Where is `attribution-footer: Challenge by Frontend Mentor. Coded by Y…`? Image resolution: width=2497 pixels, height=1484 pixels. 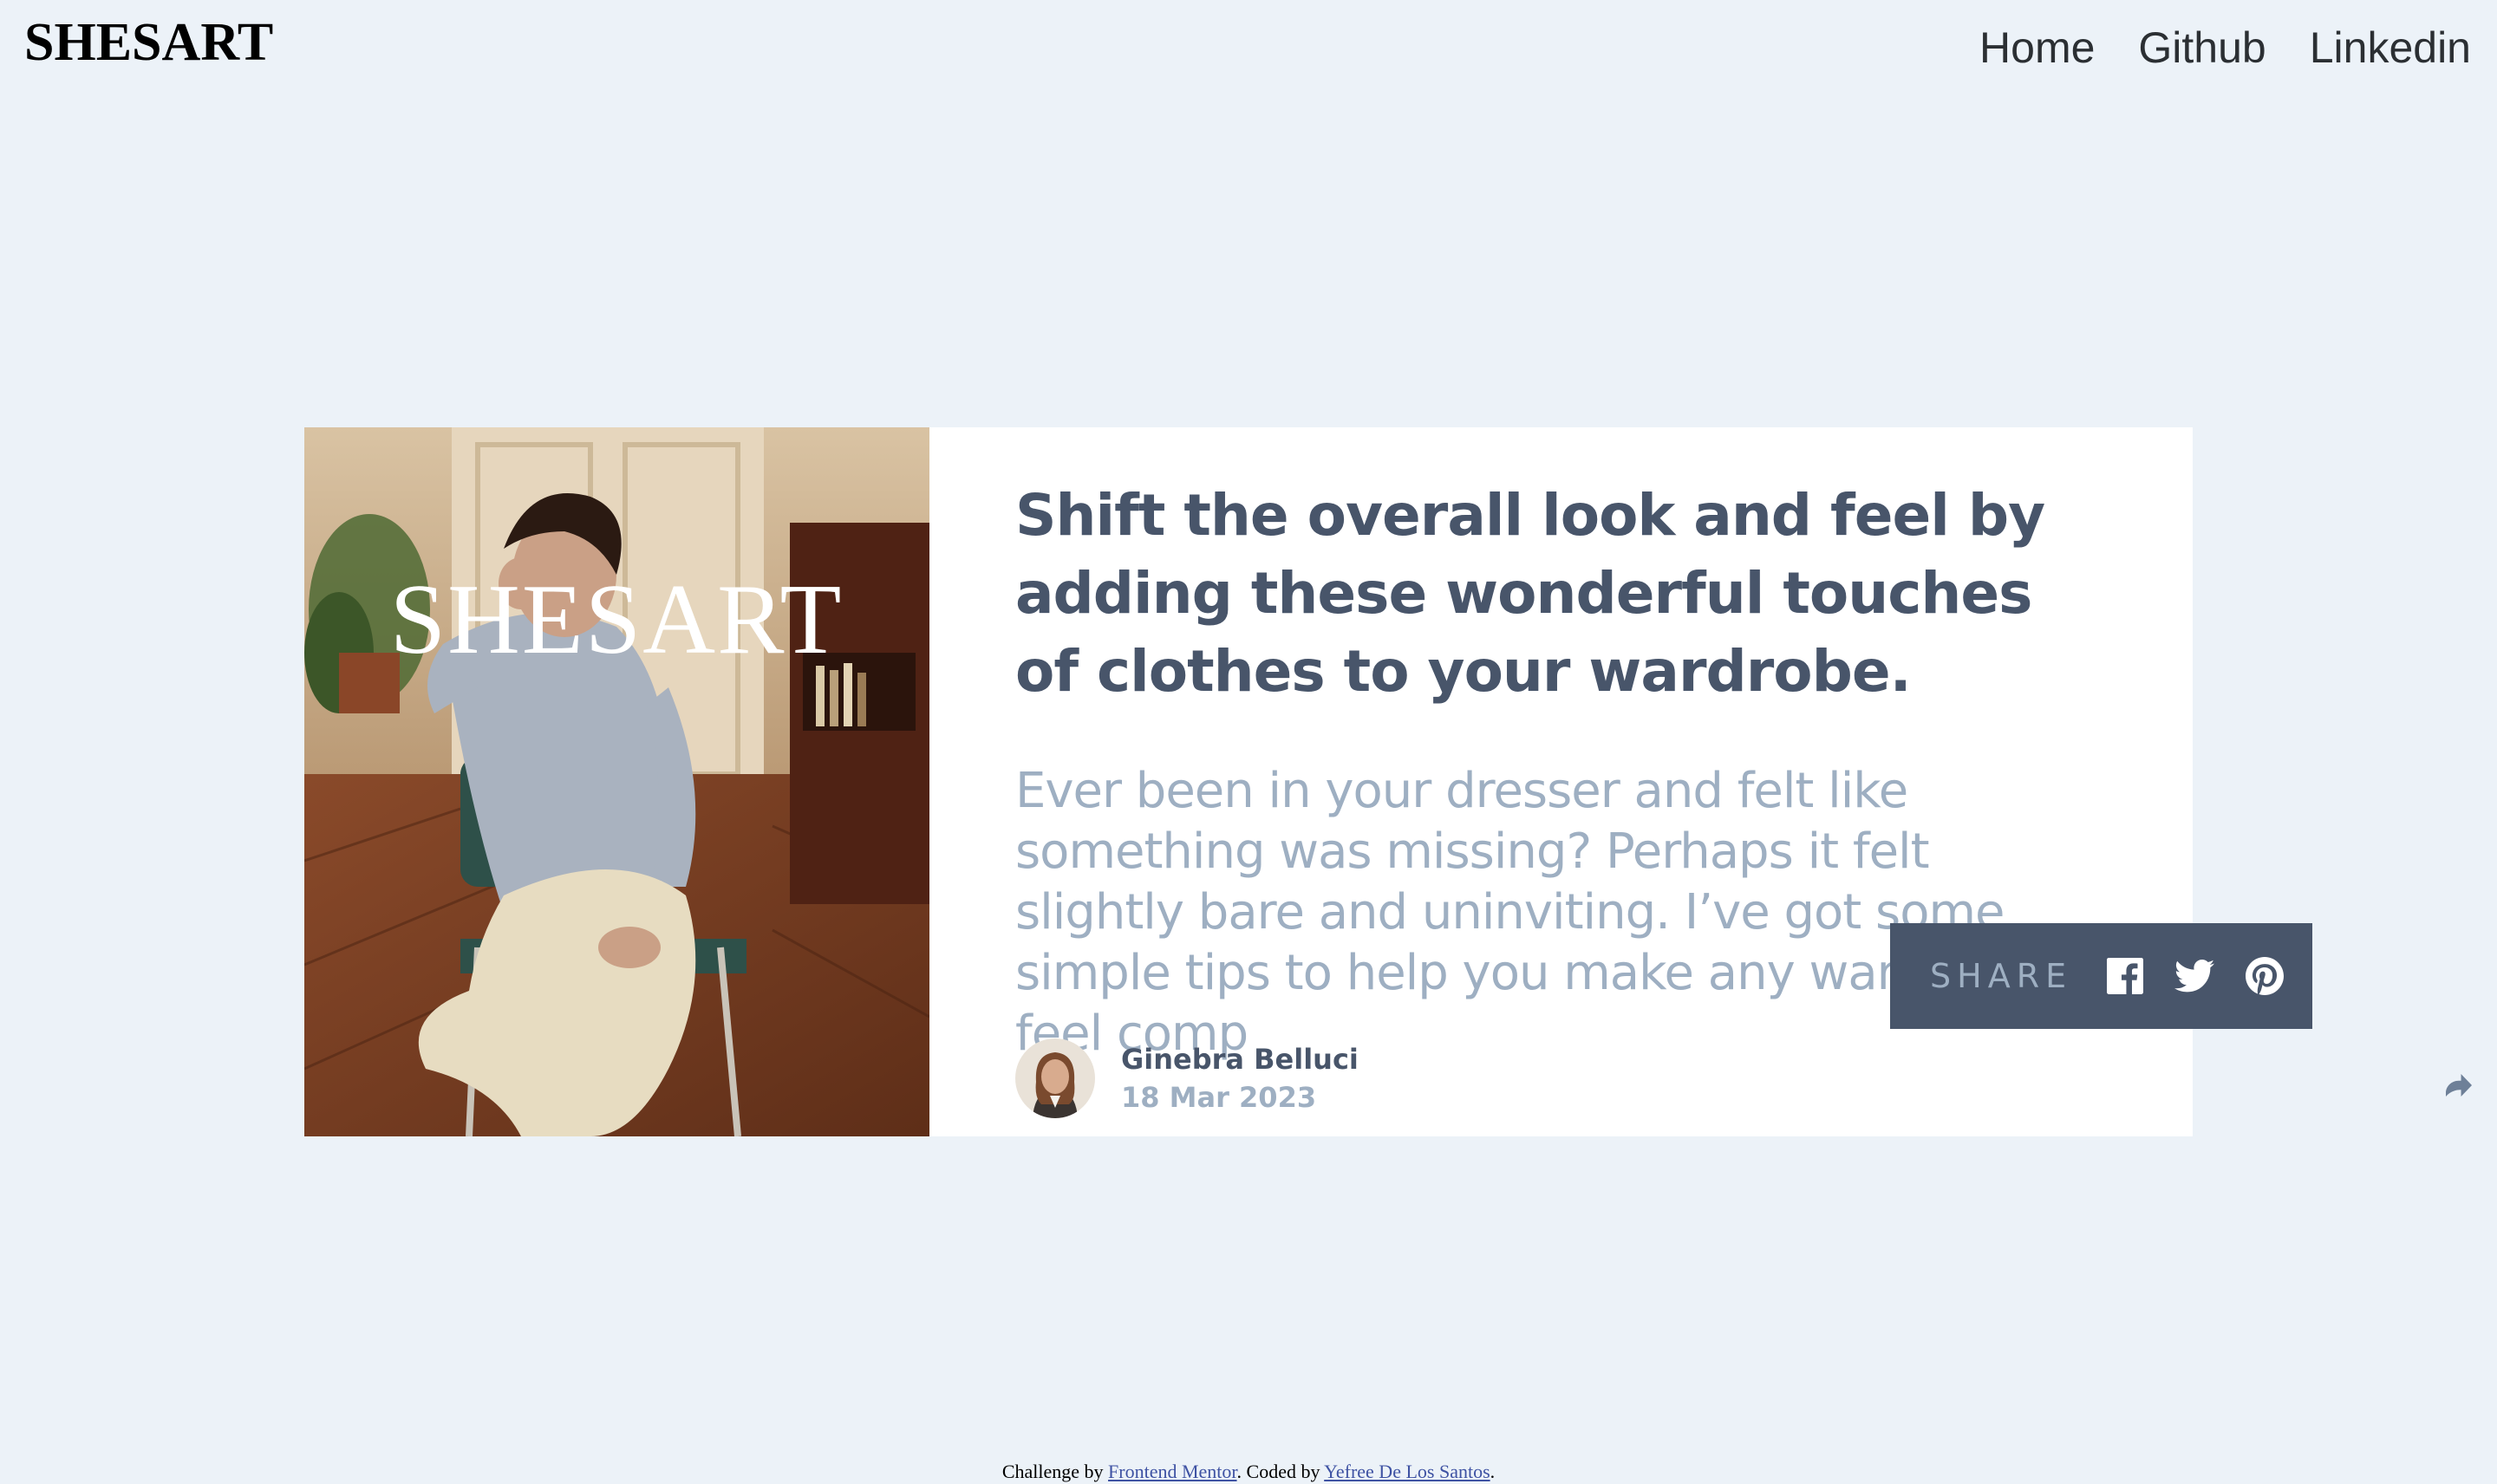
attribution-footer: Challenge by Frontend Mentor. Coded by Y… is located at coordinates (1248, 1472).